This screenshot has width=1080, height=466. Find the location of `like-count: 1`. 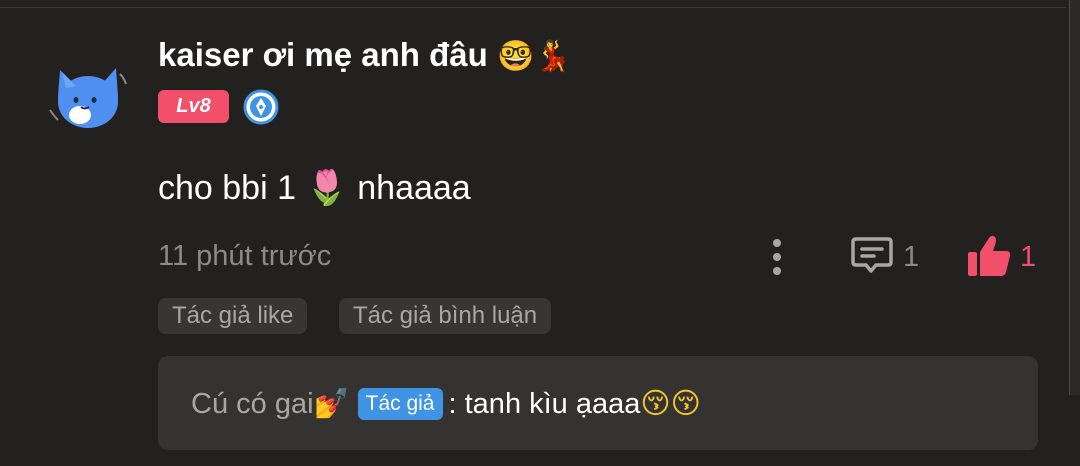

like-count: 1 is located at coordinates (1028, 257).